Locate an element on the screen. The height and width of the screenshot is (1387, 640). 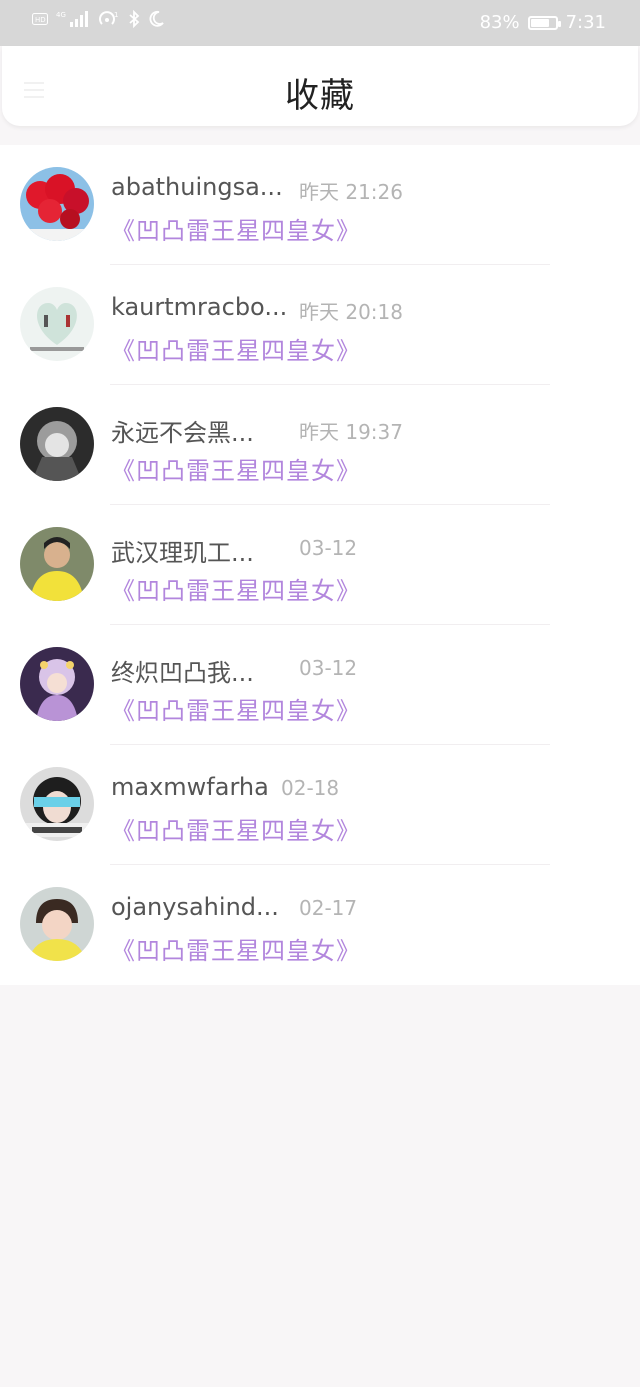
svg-text: 4G is located at coordinates (61, 15).